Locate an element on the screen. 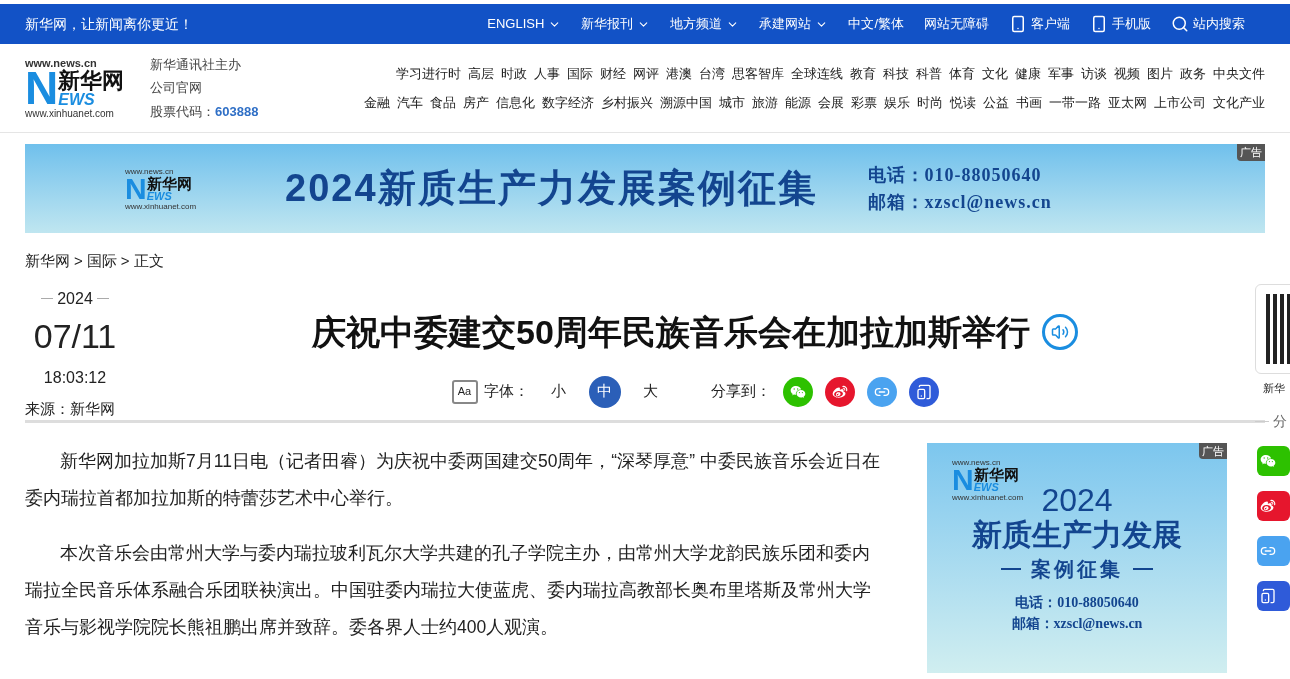  channel-link: 科普 is located at coordinates (929, 74).